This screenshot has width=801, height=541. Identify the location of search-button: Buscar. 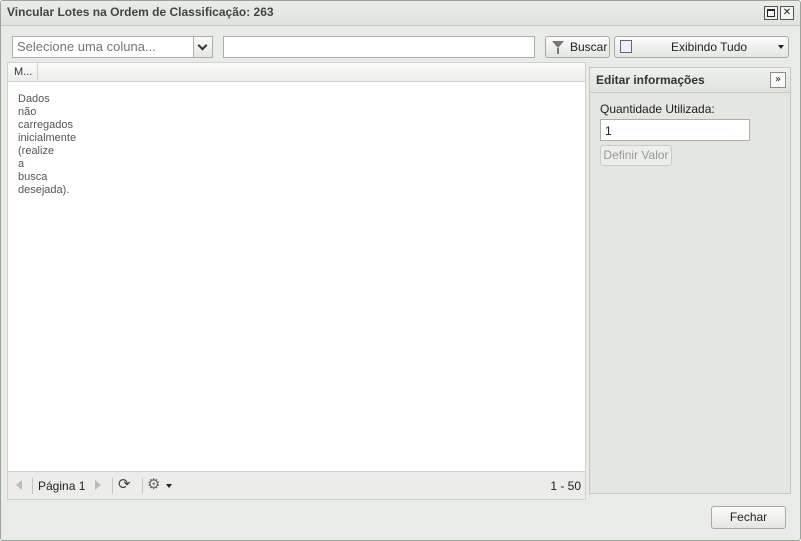
(577, 47).